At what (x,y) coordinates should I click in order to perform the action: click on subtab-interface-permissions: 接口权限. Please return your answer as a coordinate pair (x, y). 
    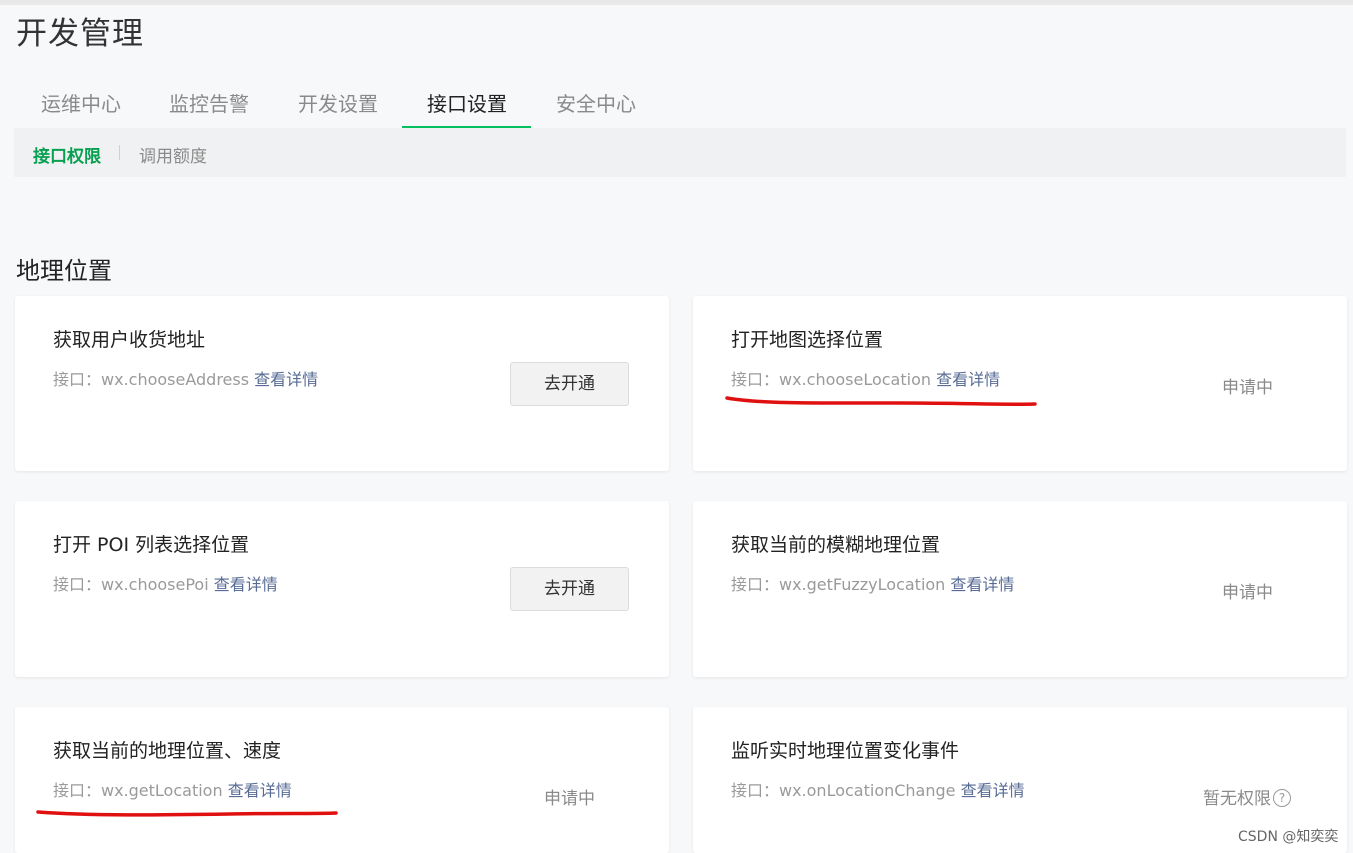
    Looking at the image, I should click on (67, 154).